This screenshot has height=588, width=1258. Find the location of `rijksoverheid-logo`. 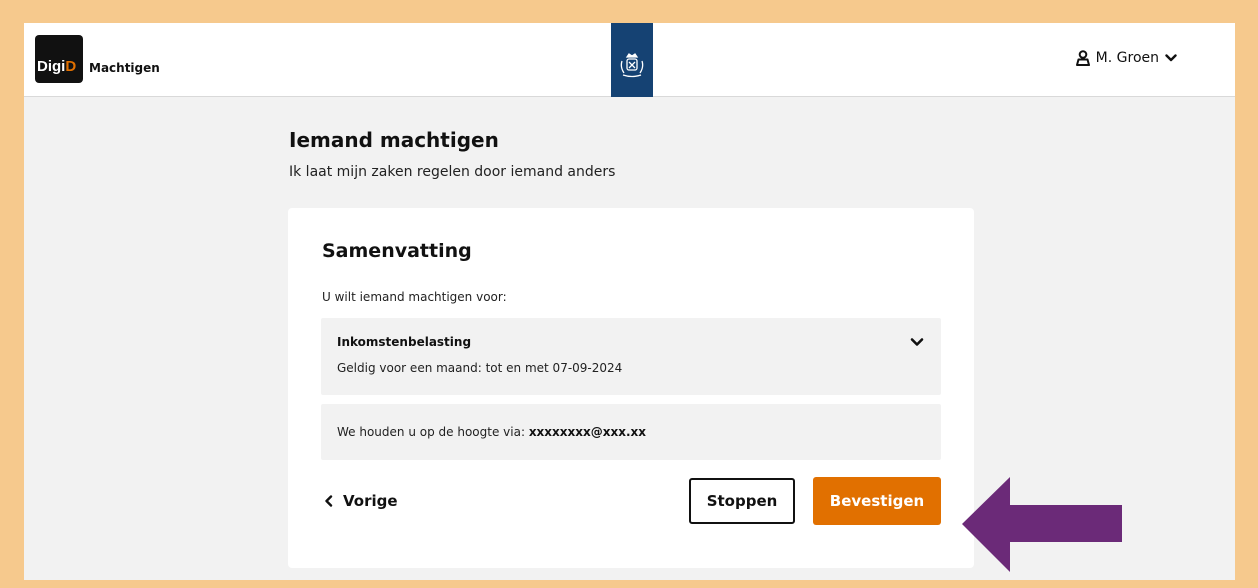

rijksoverheid-logo is located at coordinates (632, 60).